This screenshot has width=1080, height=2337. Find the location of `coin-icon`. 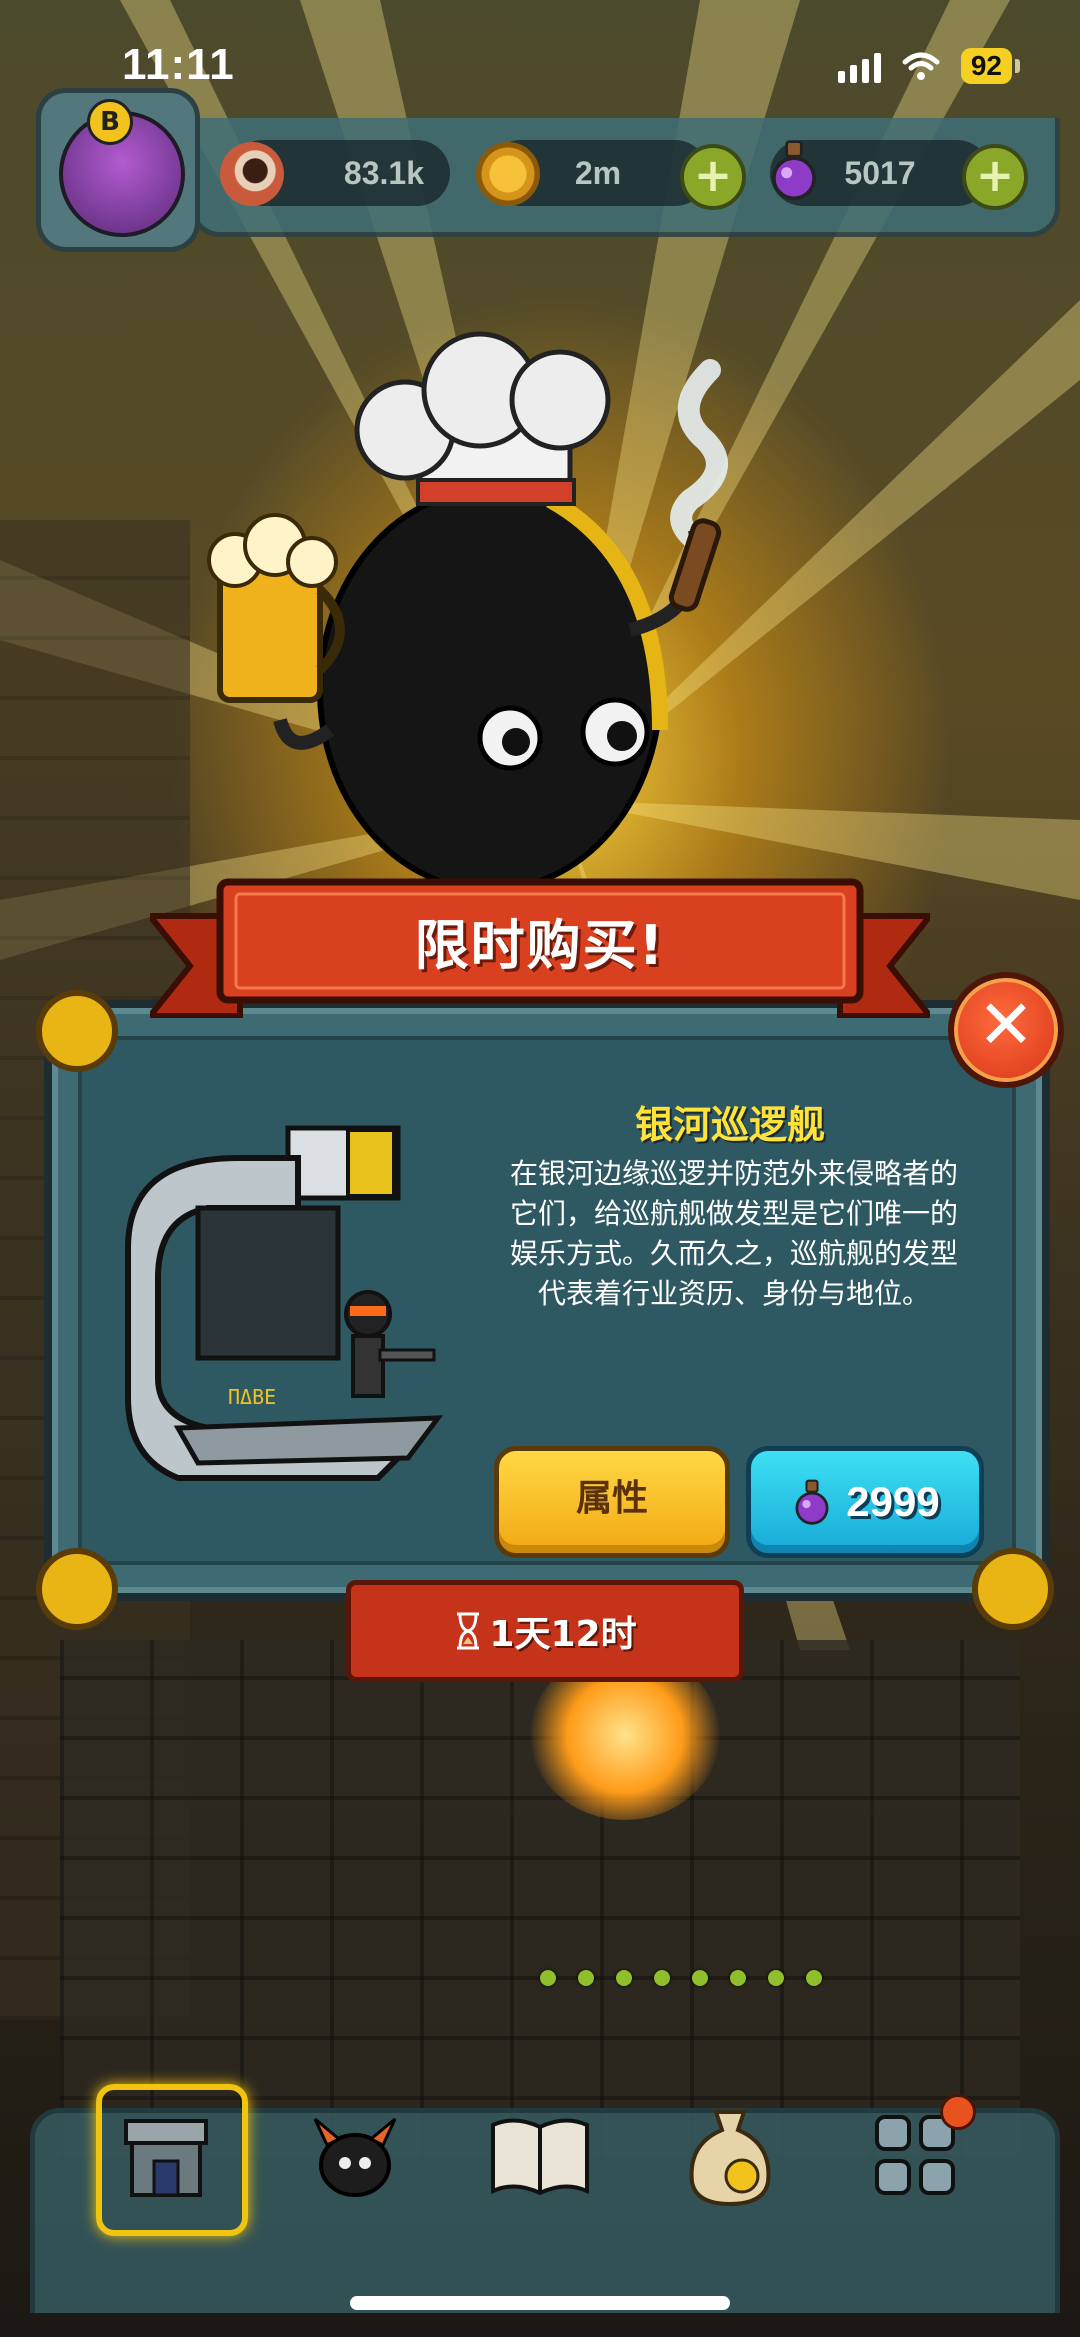

coin-icon is located at coordinates (508, 174).